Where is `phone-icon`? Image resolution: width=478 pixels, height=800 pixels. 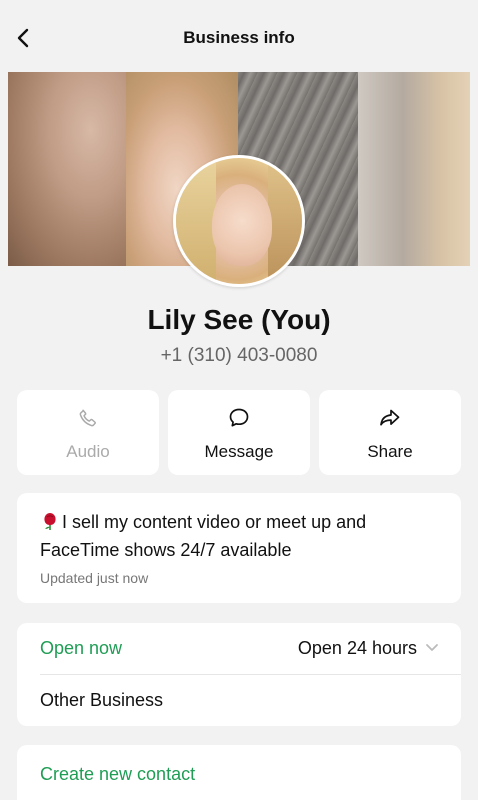
phone-icon is located at coordinates (87, 418).